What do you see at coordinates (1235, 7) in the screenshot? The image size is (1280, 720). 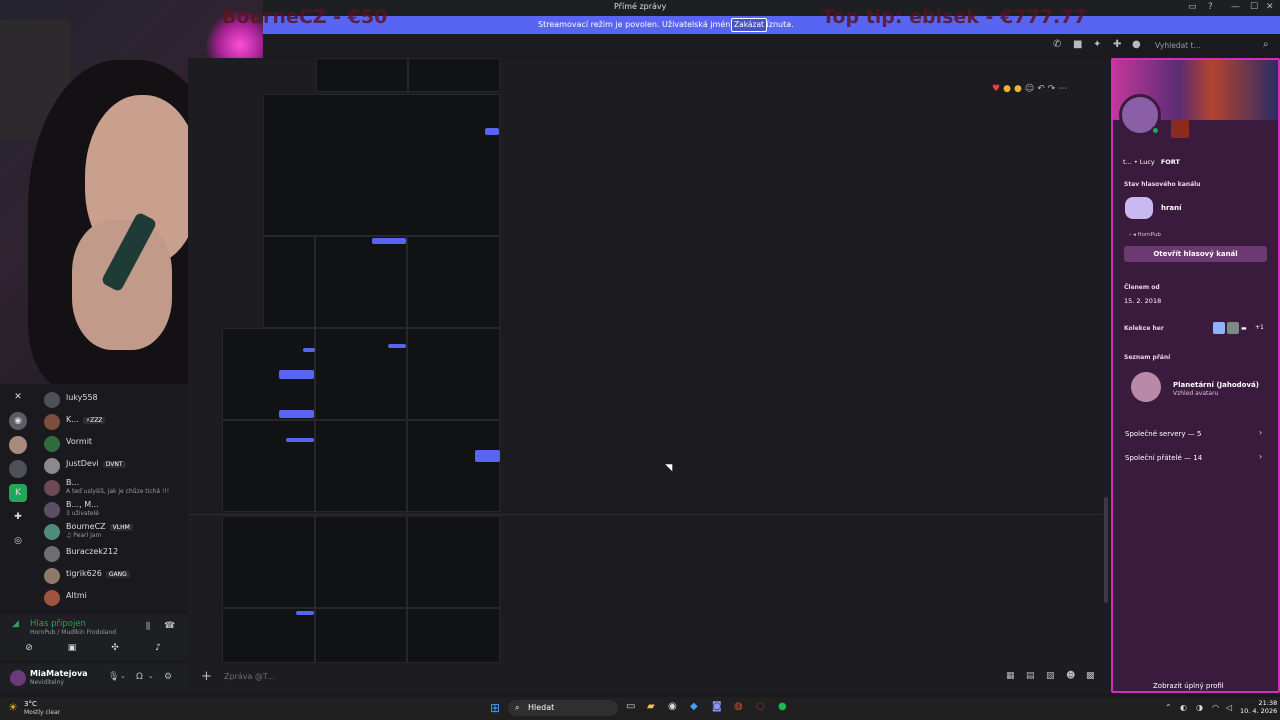 I see `minimize-button: —` at bounding box center [1235, 7].